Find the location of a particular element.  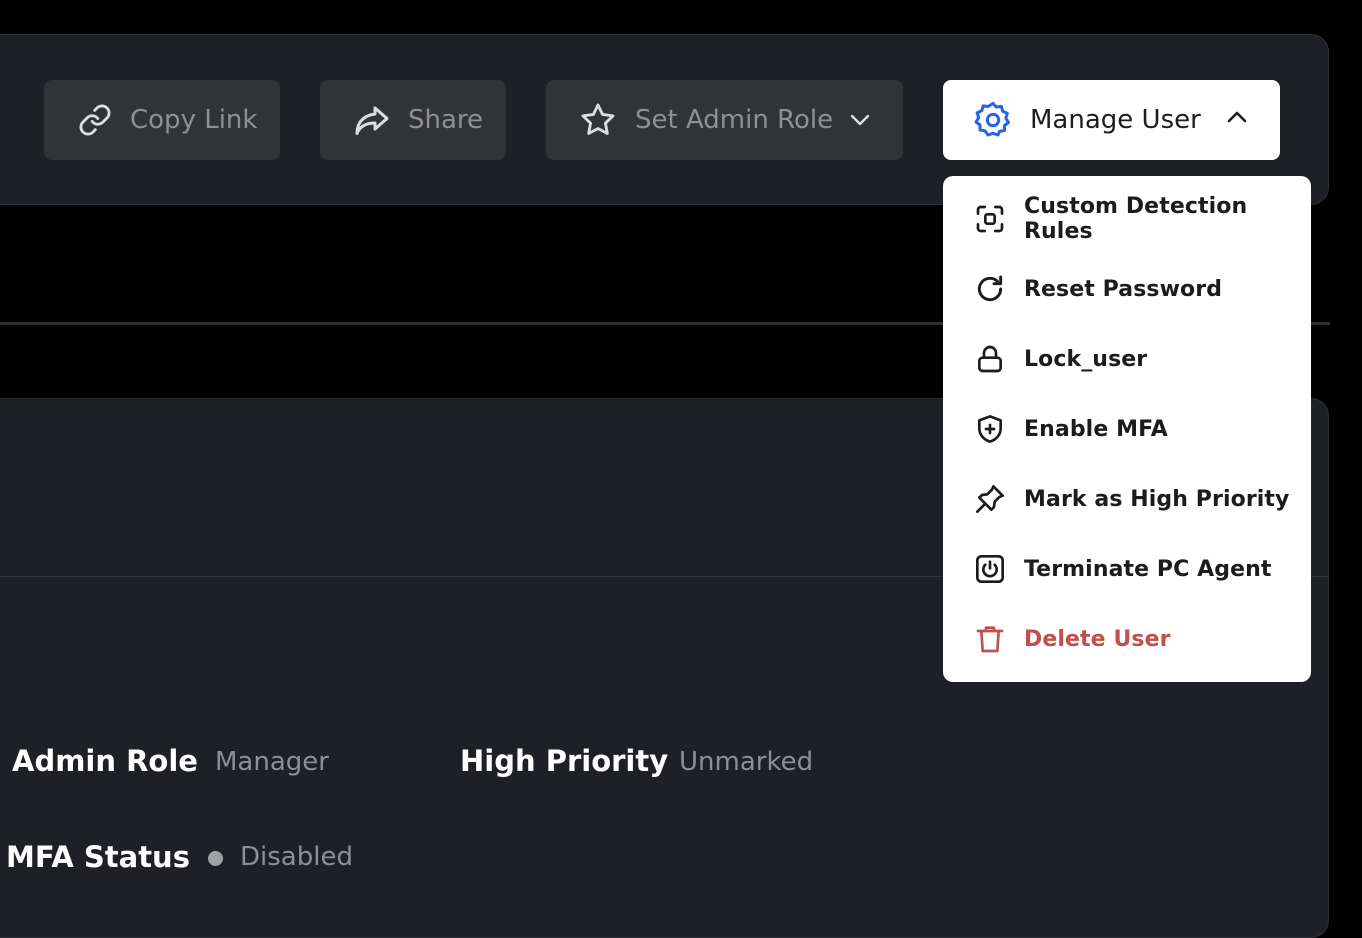

manage-user-label: Manage User is located at coordinates (1115, 120).